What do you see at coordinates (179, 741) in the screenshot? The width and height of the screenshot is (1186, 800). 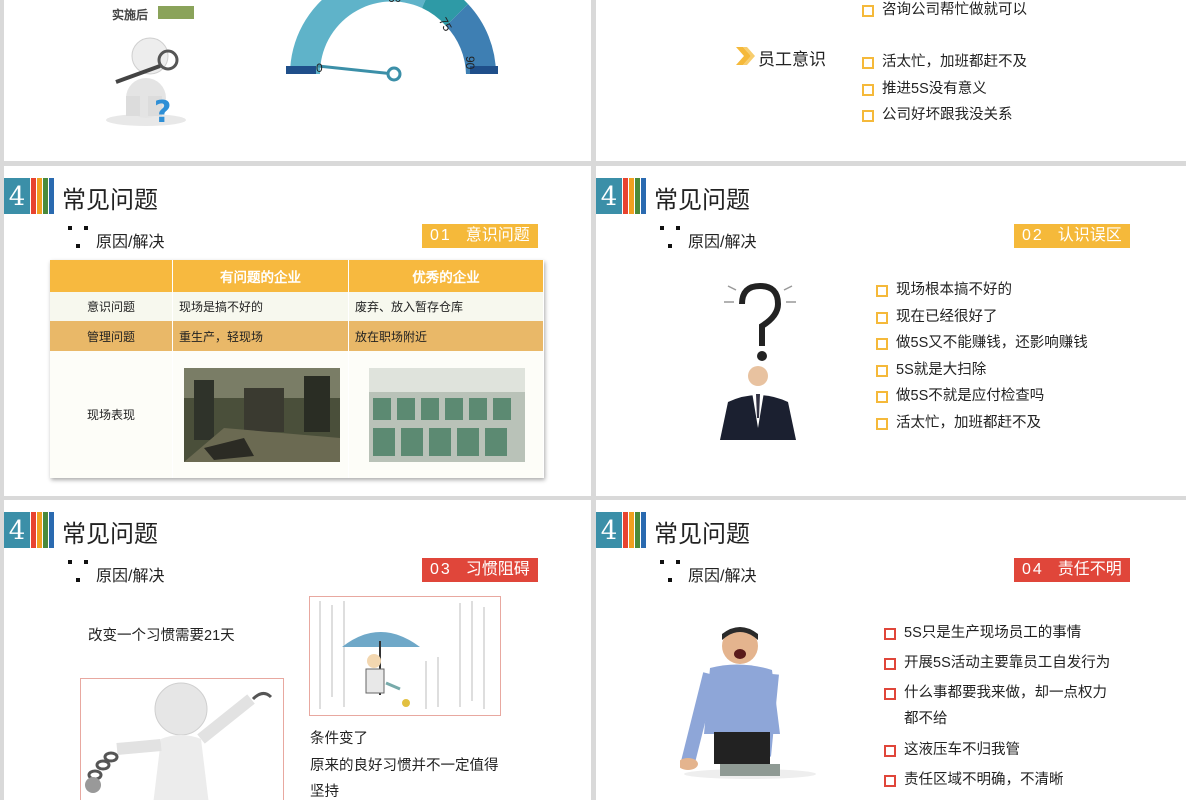 I see `chained-figure-icon` at bounding box center [179, 741].